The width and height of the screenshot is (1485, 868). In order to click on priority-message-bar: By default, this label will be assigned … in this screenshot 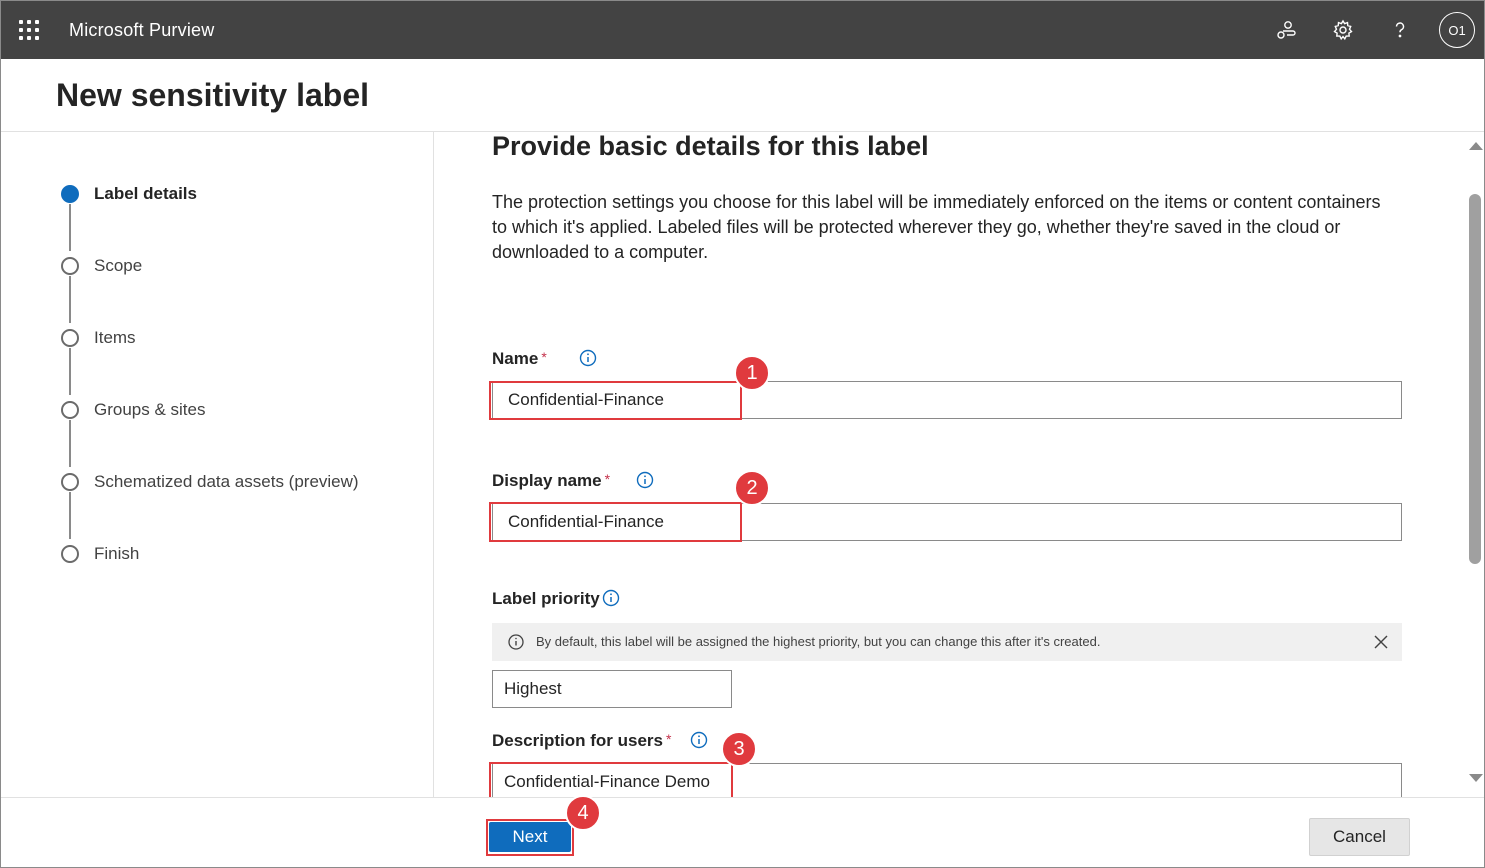, I will do `click(947, 642)`.